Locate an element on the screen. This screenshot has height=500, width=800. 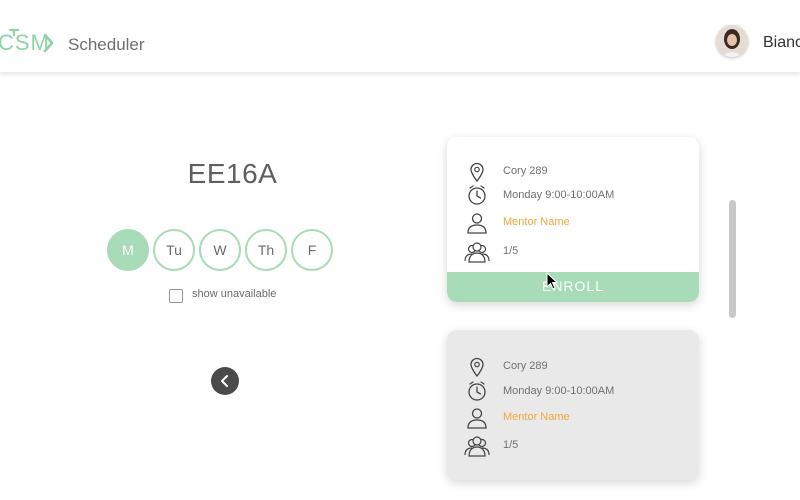
logo-text: CSM is located at coordinates (25, 42).